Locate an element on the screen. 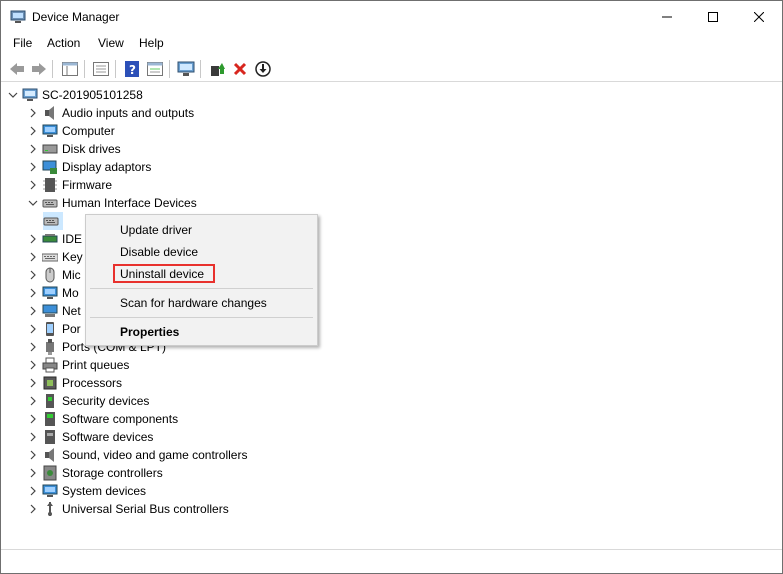  properties-button is located at coordinates (155, 69).